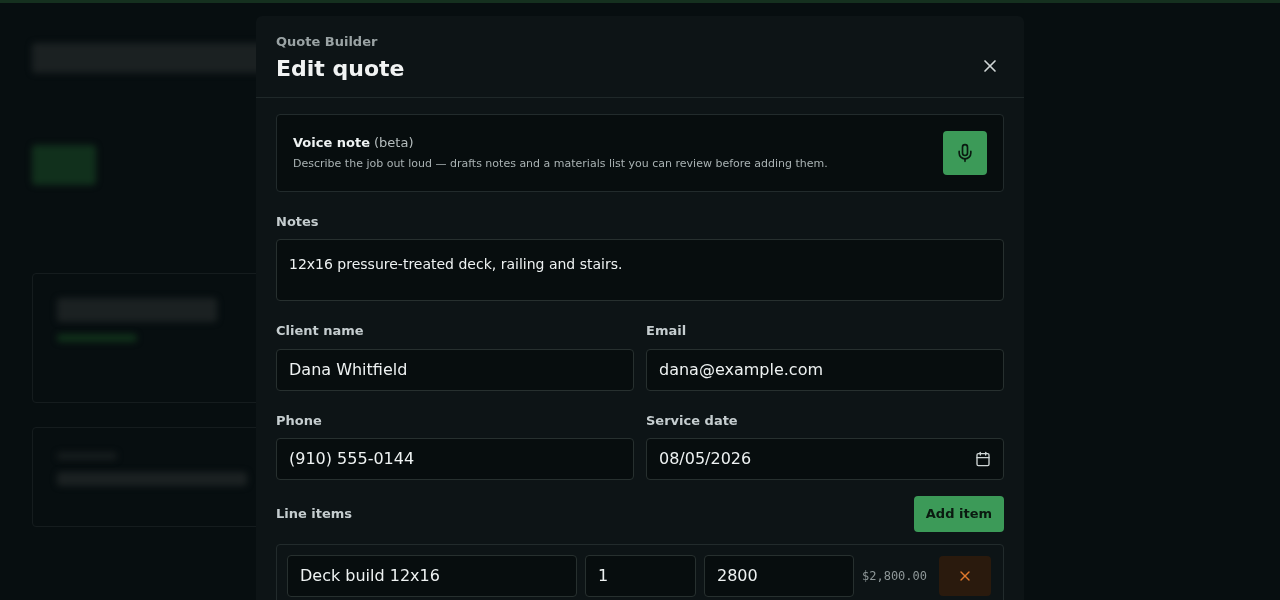 Image resolution: width=1280 pixels, height=600 pixels. I want to click on description-field: Deck build 12x16, so click(432, 576).